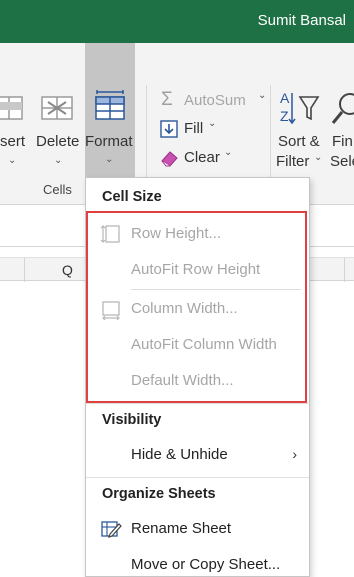 This screenshot has height=577, width=354. What do you see at coordinates (302, 20) in the screenshot?
I see `user-name: Sumit Bansal` at bounding box center [302, 20].